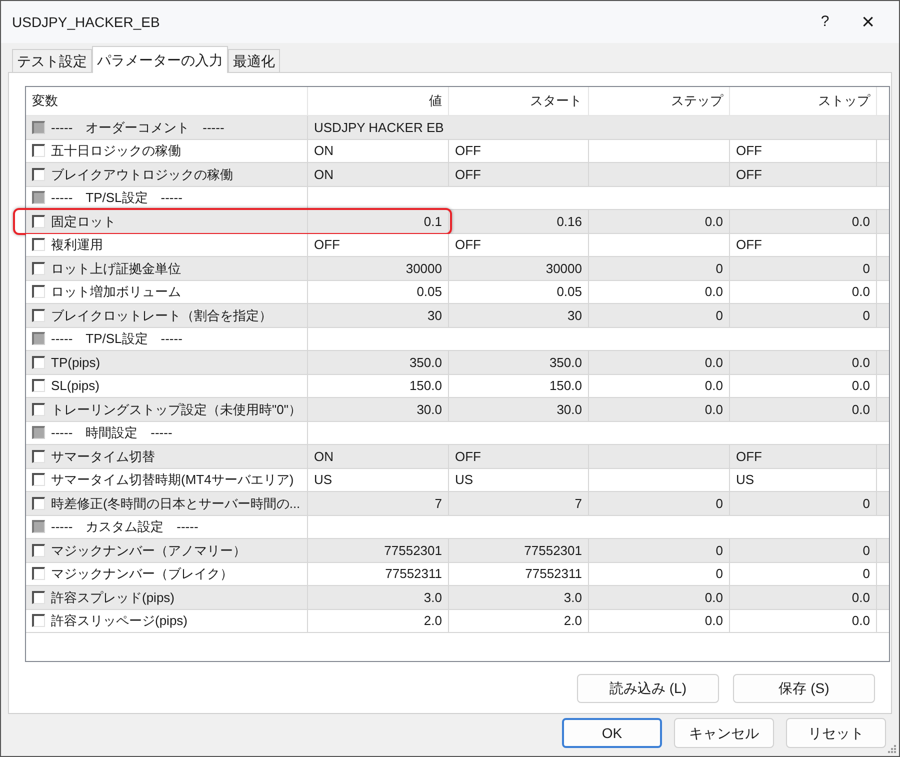 The image size is (900, 757). What do you see at coordinates (142, 175) in the screenshot?
I see `parameter-name: ブレイクアウトロジックの稼働` at bounding box center [142, 175].